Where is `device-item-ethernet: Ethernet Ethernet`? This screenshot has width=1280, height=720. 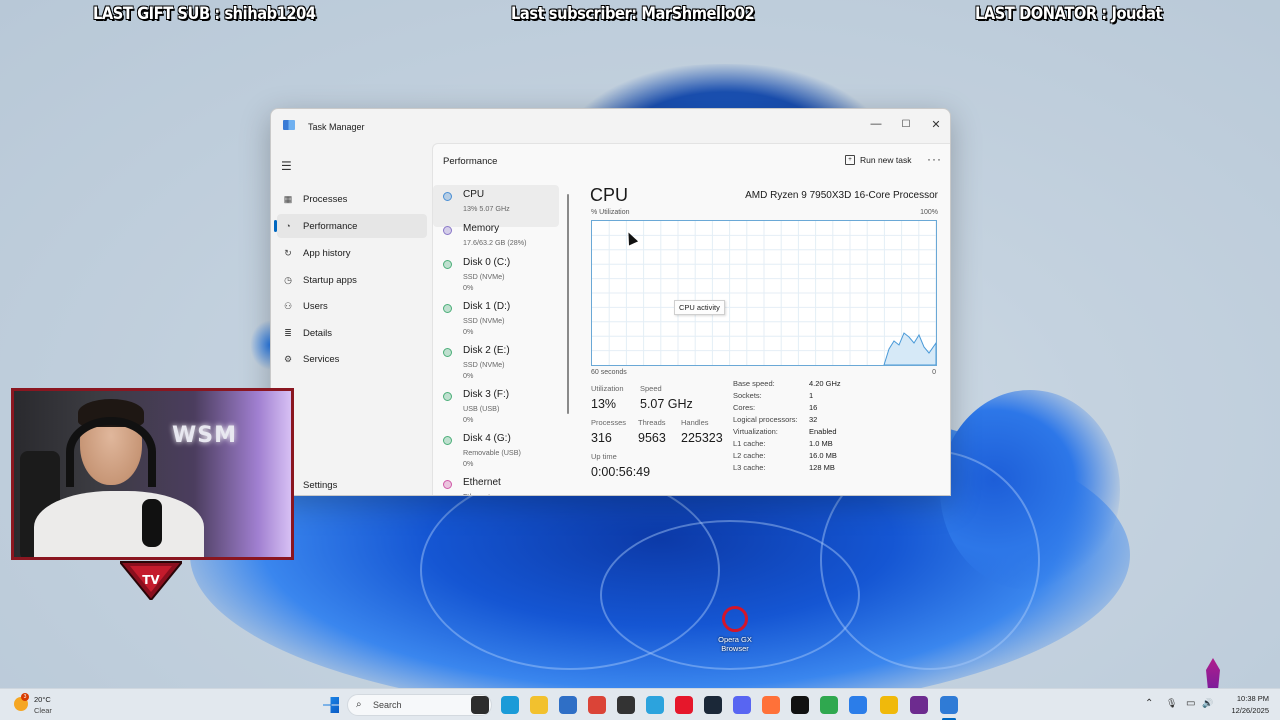
device-item-ethernet: Ethernet Ethernet is located at coordinates (496, 484).